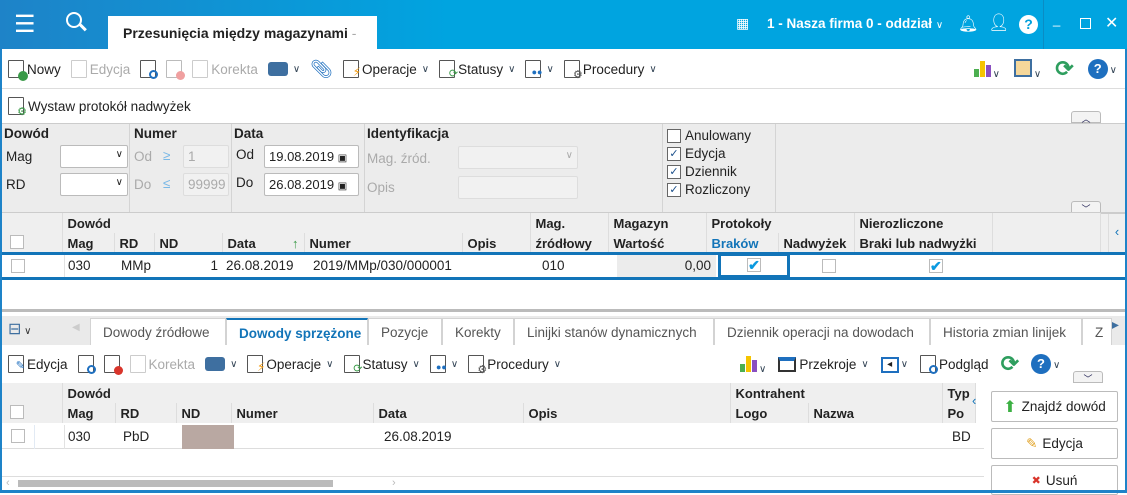 This screenshot has width=1127, height=495. Describe the element at coordinates (206, 184) in the screenshot. I see `number-to-input: 99999` at that location.